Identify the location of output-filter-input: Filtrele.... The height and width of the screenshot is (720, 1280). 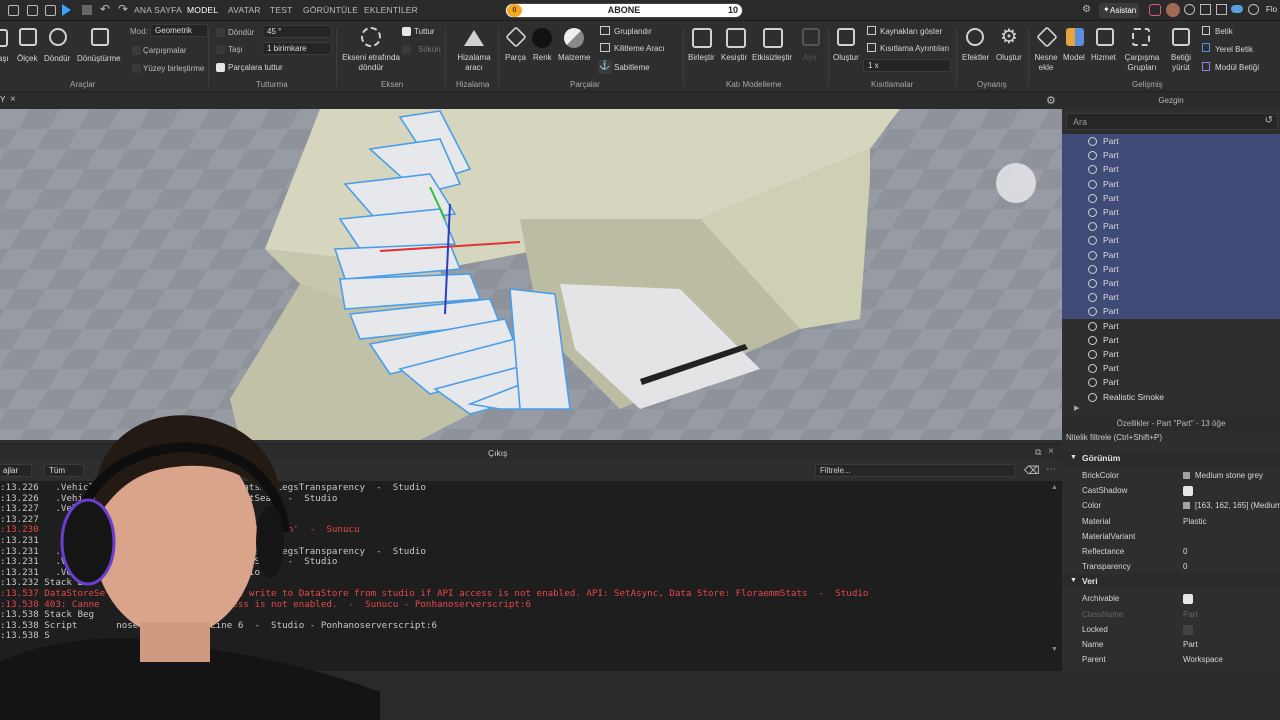
(915, 470).